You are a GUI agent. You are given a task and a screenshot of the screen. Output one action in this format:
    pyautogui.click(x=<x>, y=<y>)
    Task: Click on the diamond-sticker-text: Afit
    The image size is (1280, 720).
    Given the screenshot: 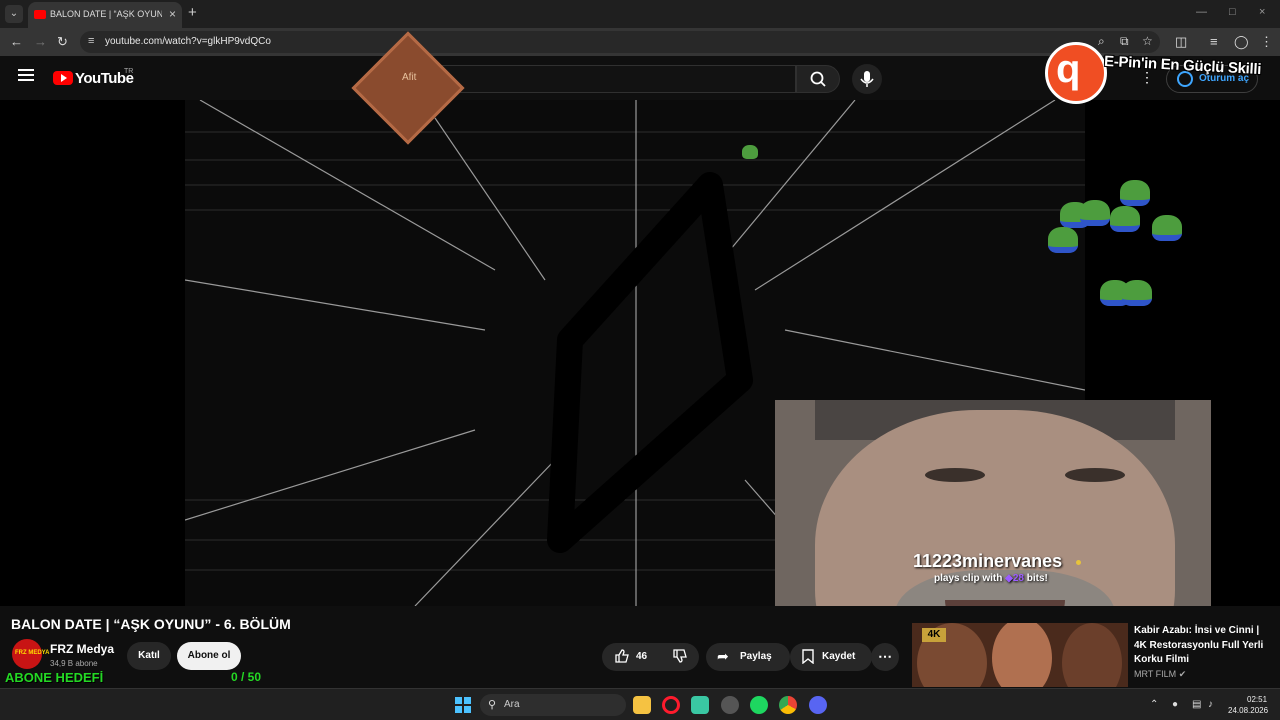 What is the action you would take?
    pyautogui.click(x=409, y=77)
    